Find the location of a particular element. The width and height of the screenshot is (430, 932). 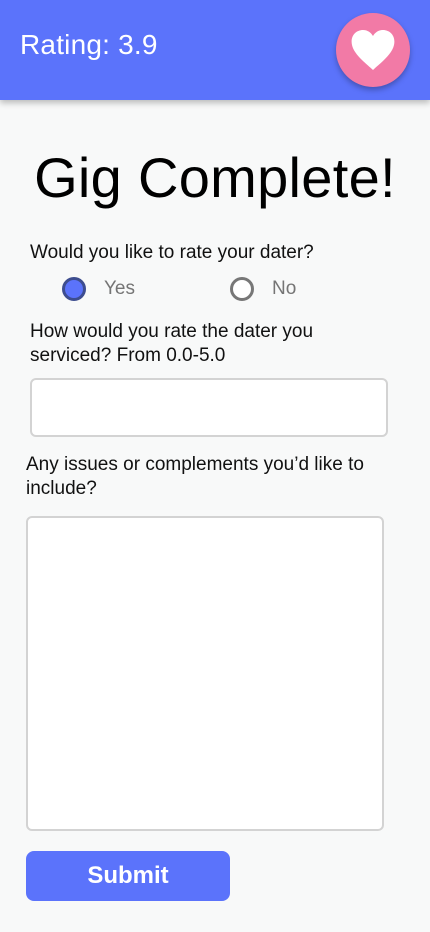

submit-button: Submit is located at coordinates (128, 876).